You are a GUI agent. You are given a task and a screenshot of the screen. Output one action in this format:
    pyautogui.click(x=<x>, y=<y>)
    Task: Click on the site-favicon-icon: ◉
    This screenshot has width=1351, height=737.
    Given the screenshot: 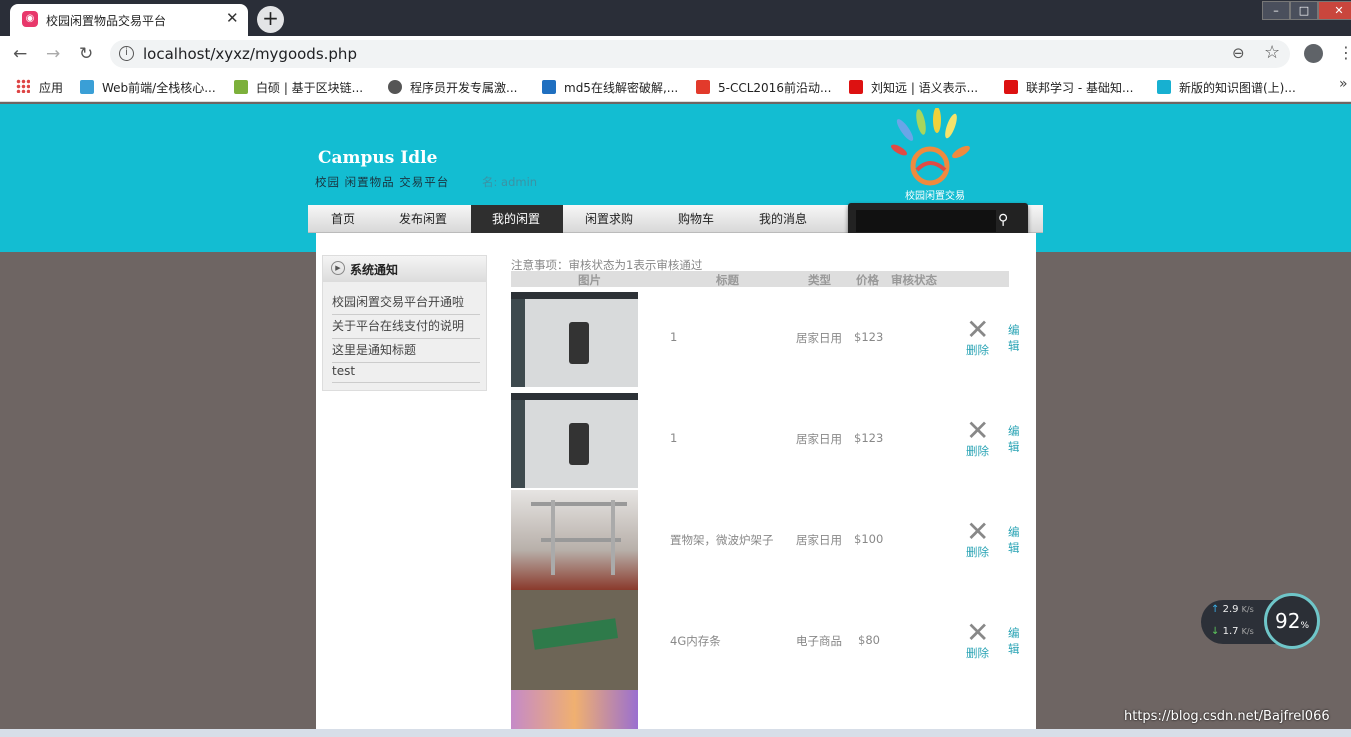 What is the action you would take?
    pyautogui.click(x=30, y=19)
    